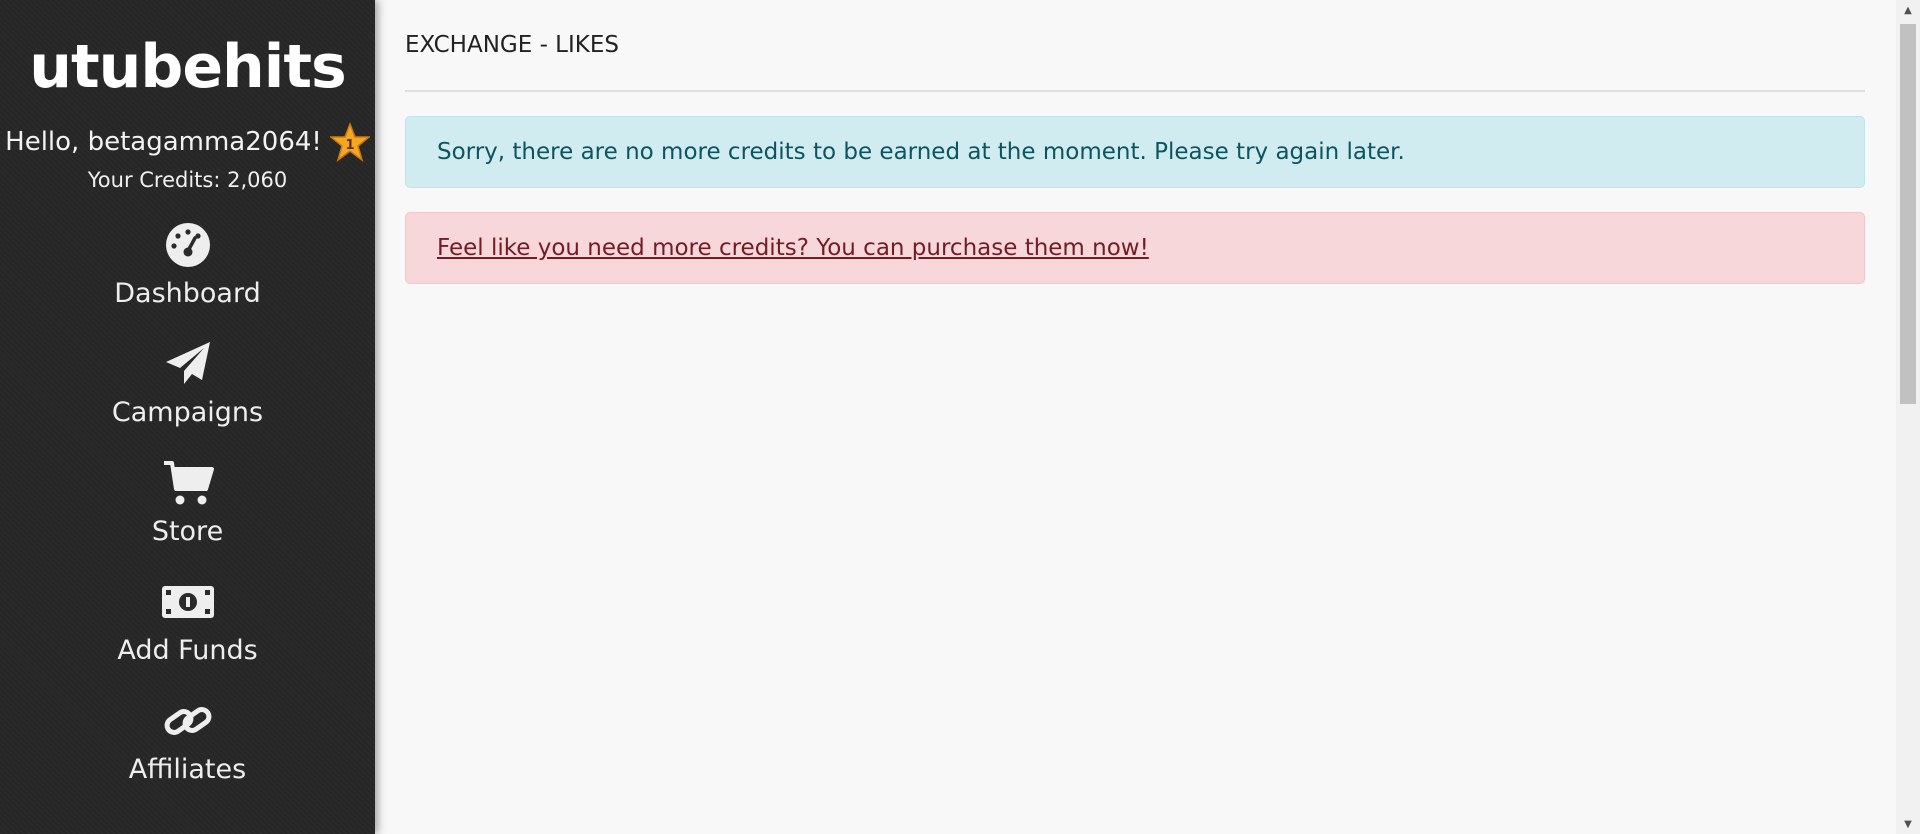 The height and width of the screenshot is (834, 1920). Describe the element at coordinates (163, 142) in the screenshot. I see `greeting-text: Hello, betagamma2064!` at that location.